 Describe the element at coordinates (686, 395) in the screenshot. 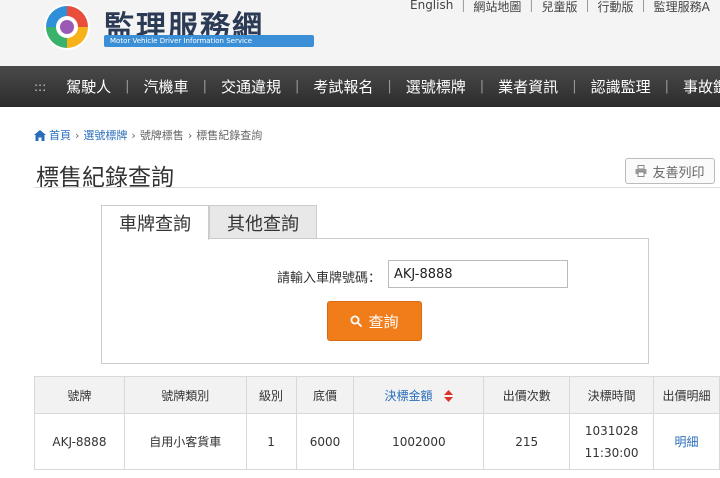

I see `header-detail: 出價明細` at that location.